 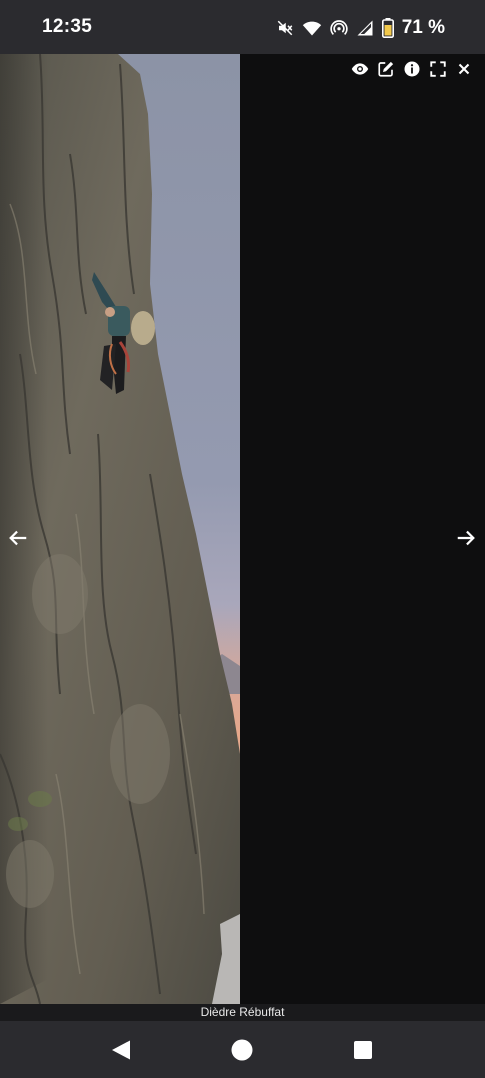 What do you see at coordinates (466, 538) in the screenshot?
I see `arrow-right-icon` at bounding box center [466, 538].